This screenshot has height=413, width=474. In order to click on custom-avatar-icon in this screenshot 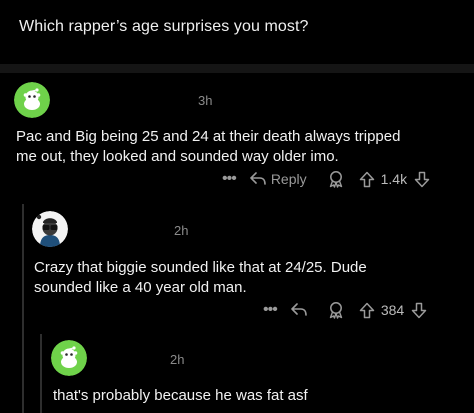, I will do `click(50, 229)`.